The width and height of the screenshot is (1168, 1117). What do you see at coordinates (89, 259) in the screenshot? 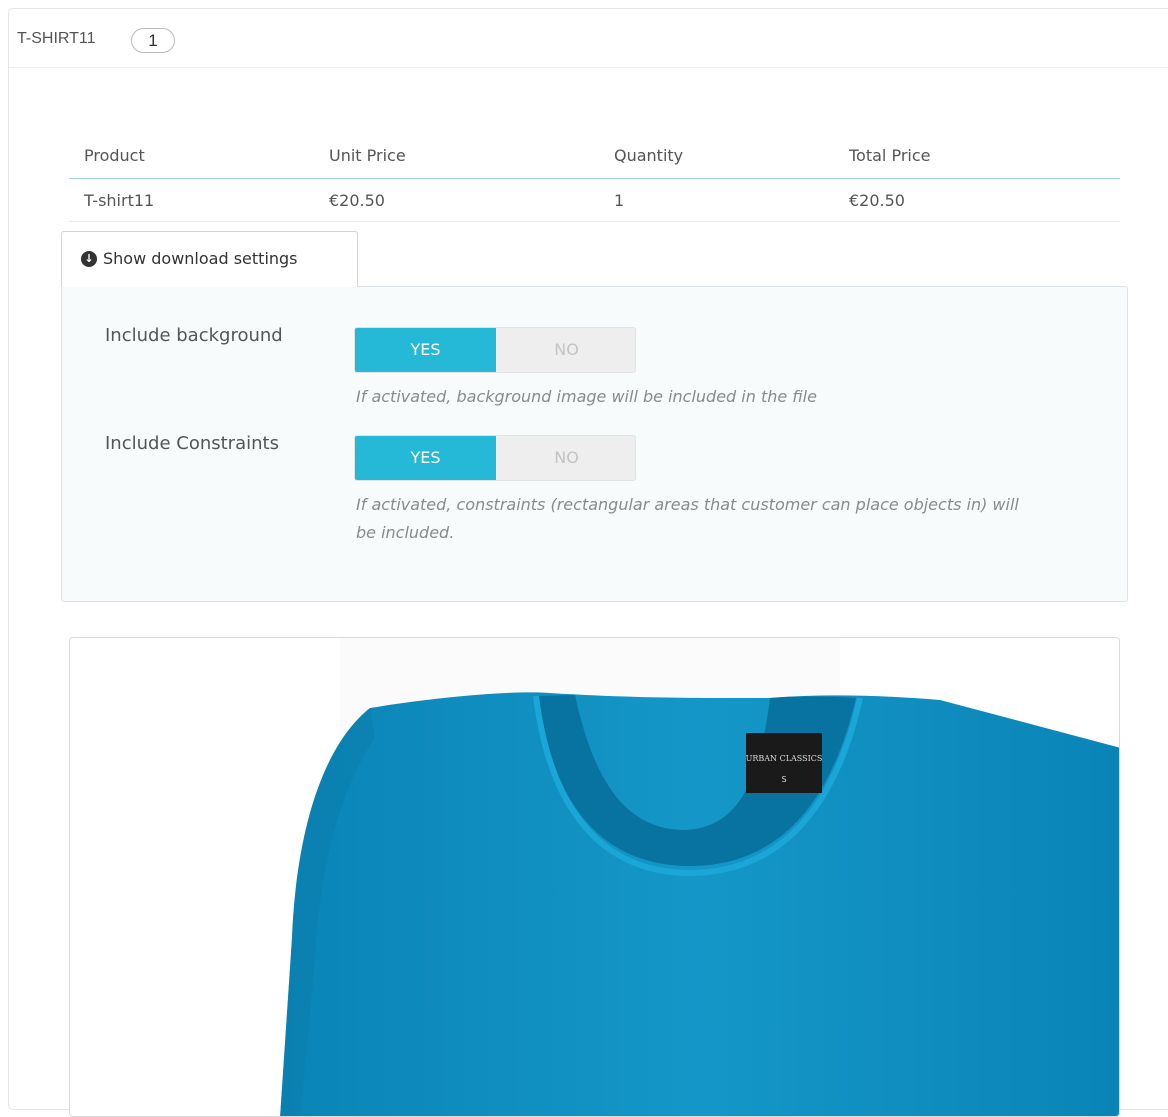
I see `circle-down-arrow-icon: ↓` at bounding box center [89, 259].